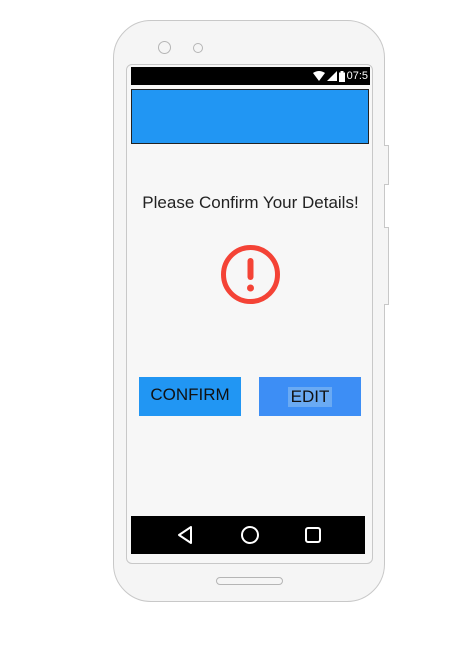  Describe the element at coordinates (250, 116) in the screenshot. I see `app-bar` at that location.